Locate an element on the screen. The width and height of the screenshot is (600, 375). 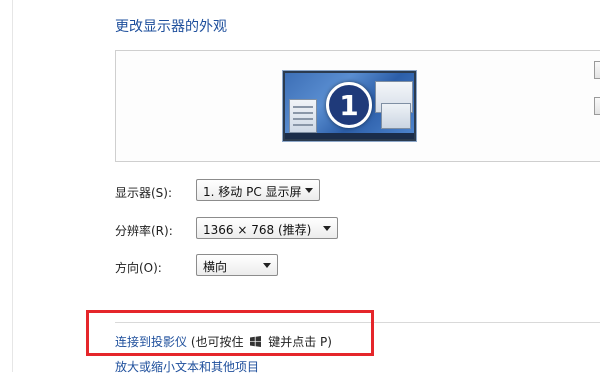
highlight-annotation-frame is located at coordinates (230, 333).